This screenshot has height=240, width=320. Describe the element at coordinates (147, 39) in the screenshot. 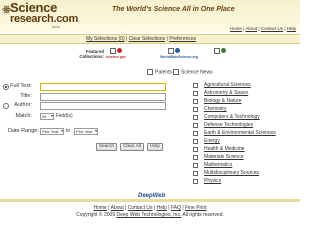

I see `clear-selections-link: Clear Selections` at that location.